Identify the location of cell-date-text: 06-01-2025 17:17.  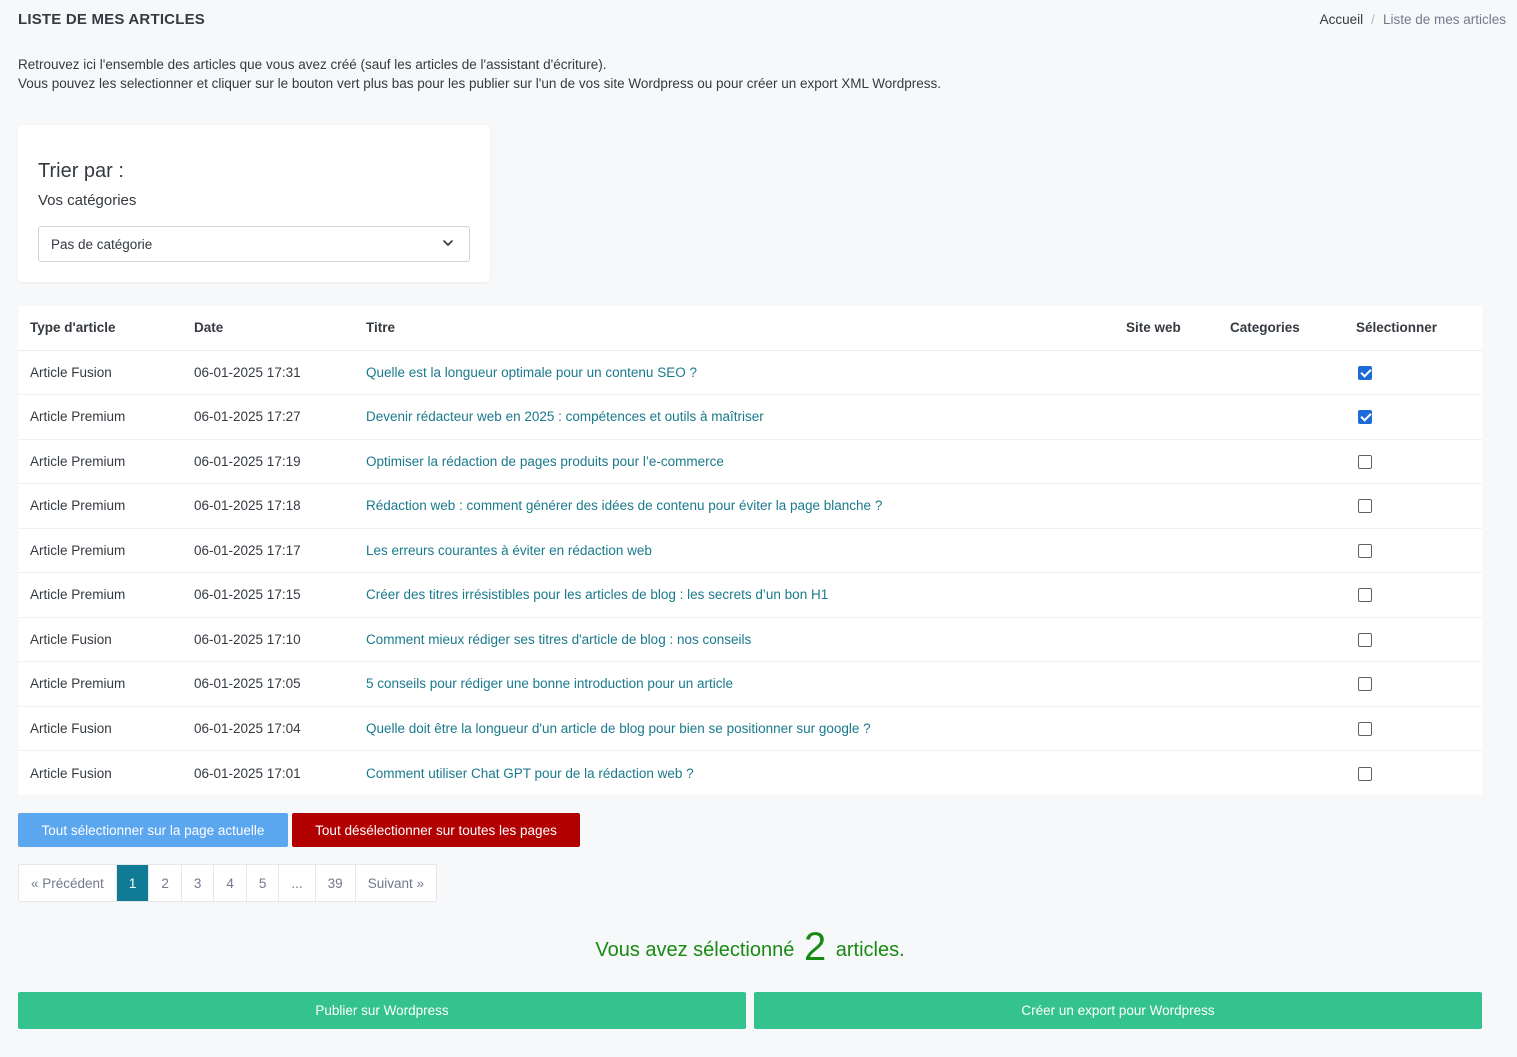
(247, 550).